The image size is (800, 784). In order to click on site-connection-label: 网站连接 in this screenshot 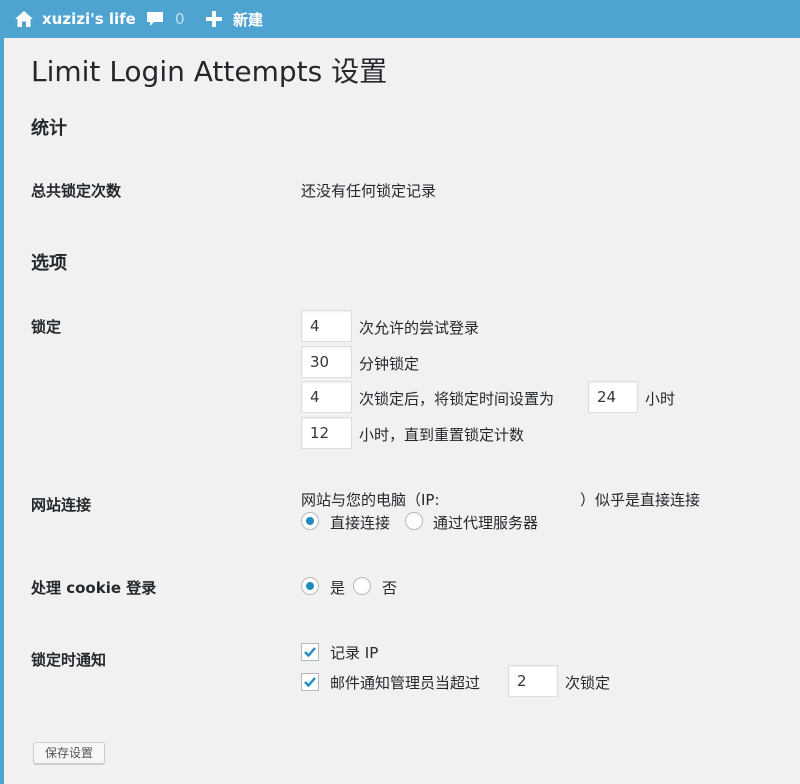, I will do `click(61, 505)`.